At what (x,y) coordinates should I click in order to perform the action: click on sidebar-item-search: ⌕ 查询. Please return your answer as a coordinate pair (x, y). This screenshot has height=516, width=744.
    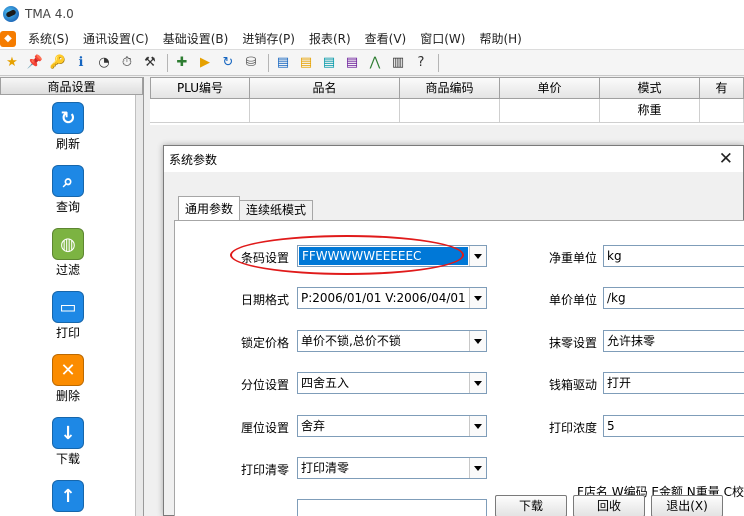
    Looking at the image, I should click on (68, 190).